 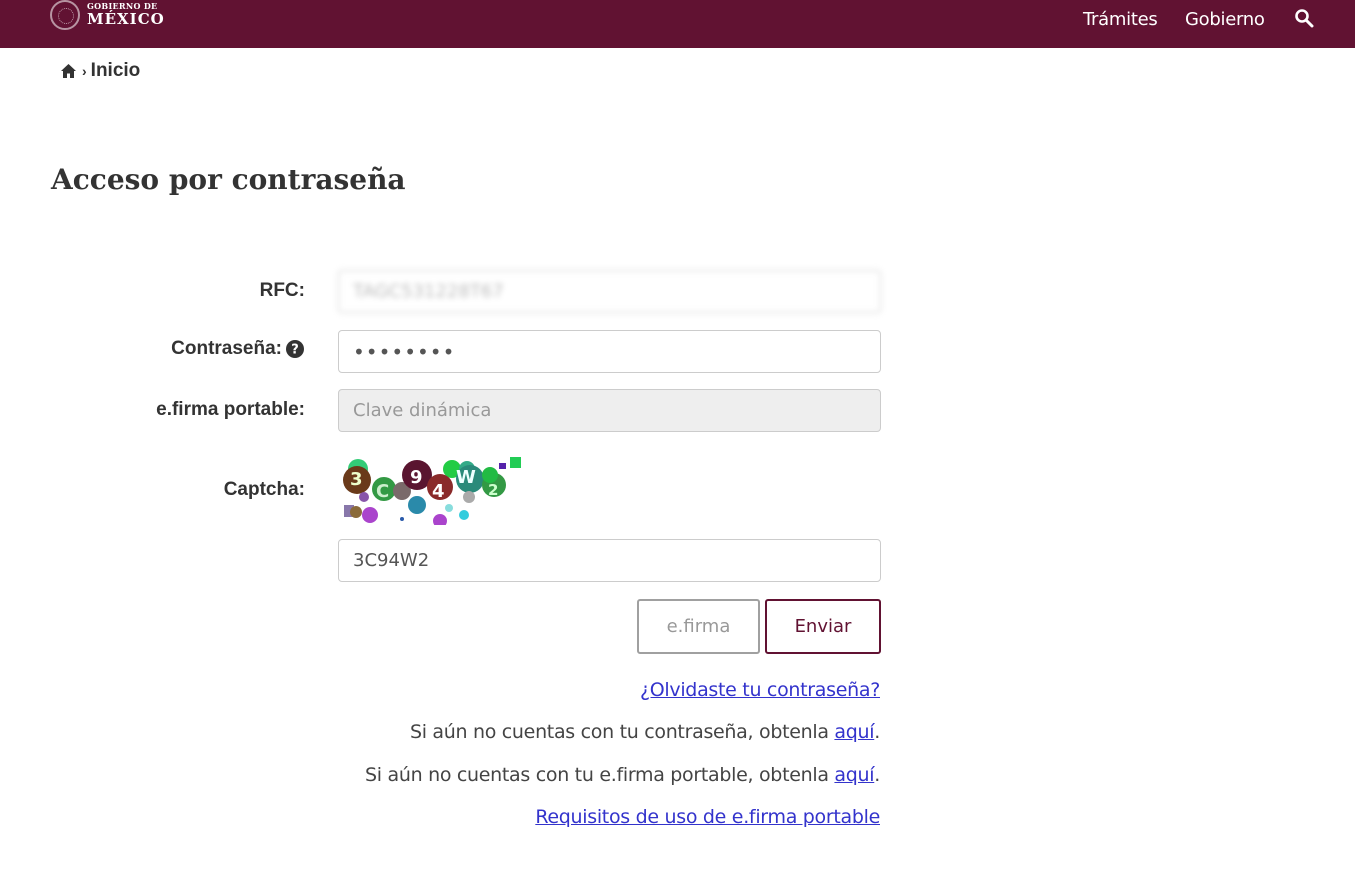 What do you see at coordinates (68, 71) in the screenshot?
I see `home-icon` at bounding box center [68, 71].